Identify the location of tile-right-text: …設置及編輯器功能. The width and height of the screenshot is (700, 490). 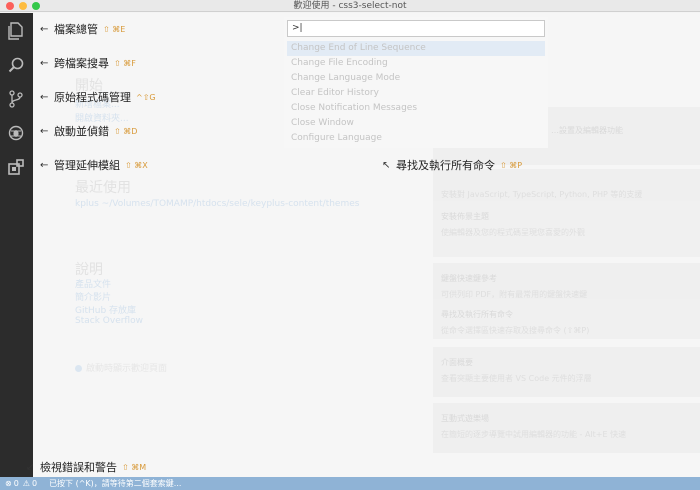
(587, 130).